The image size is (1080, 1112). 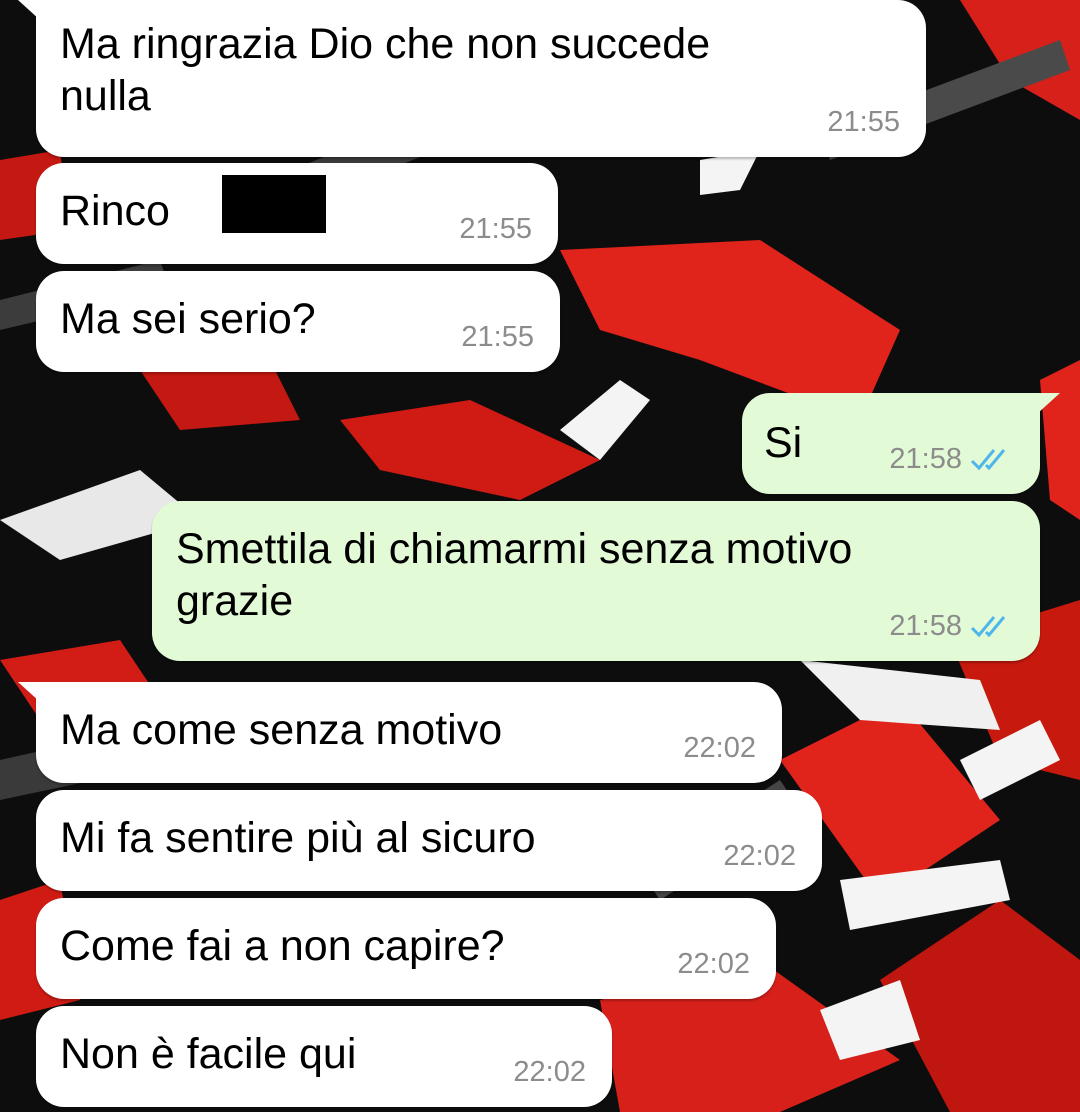 I want to click on message-text: Ma sei serio?, so click(x=188, y=319).